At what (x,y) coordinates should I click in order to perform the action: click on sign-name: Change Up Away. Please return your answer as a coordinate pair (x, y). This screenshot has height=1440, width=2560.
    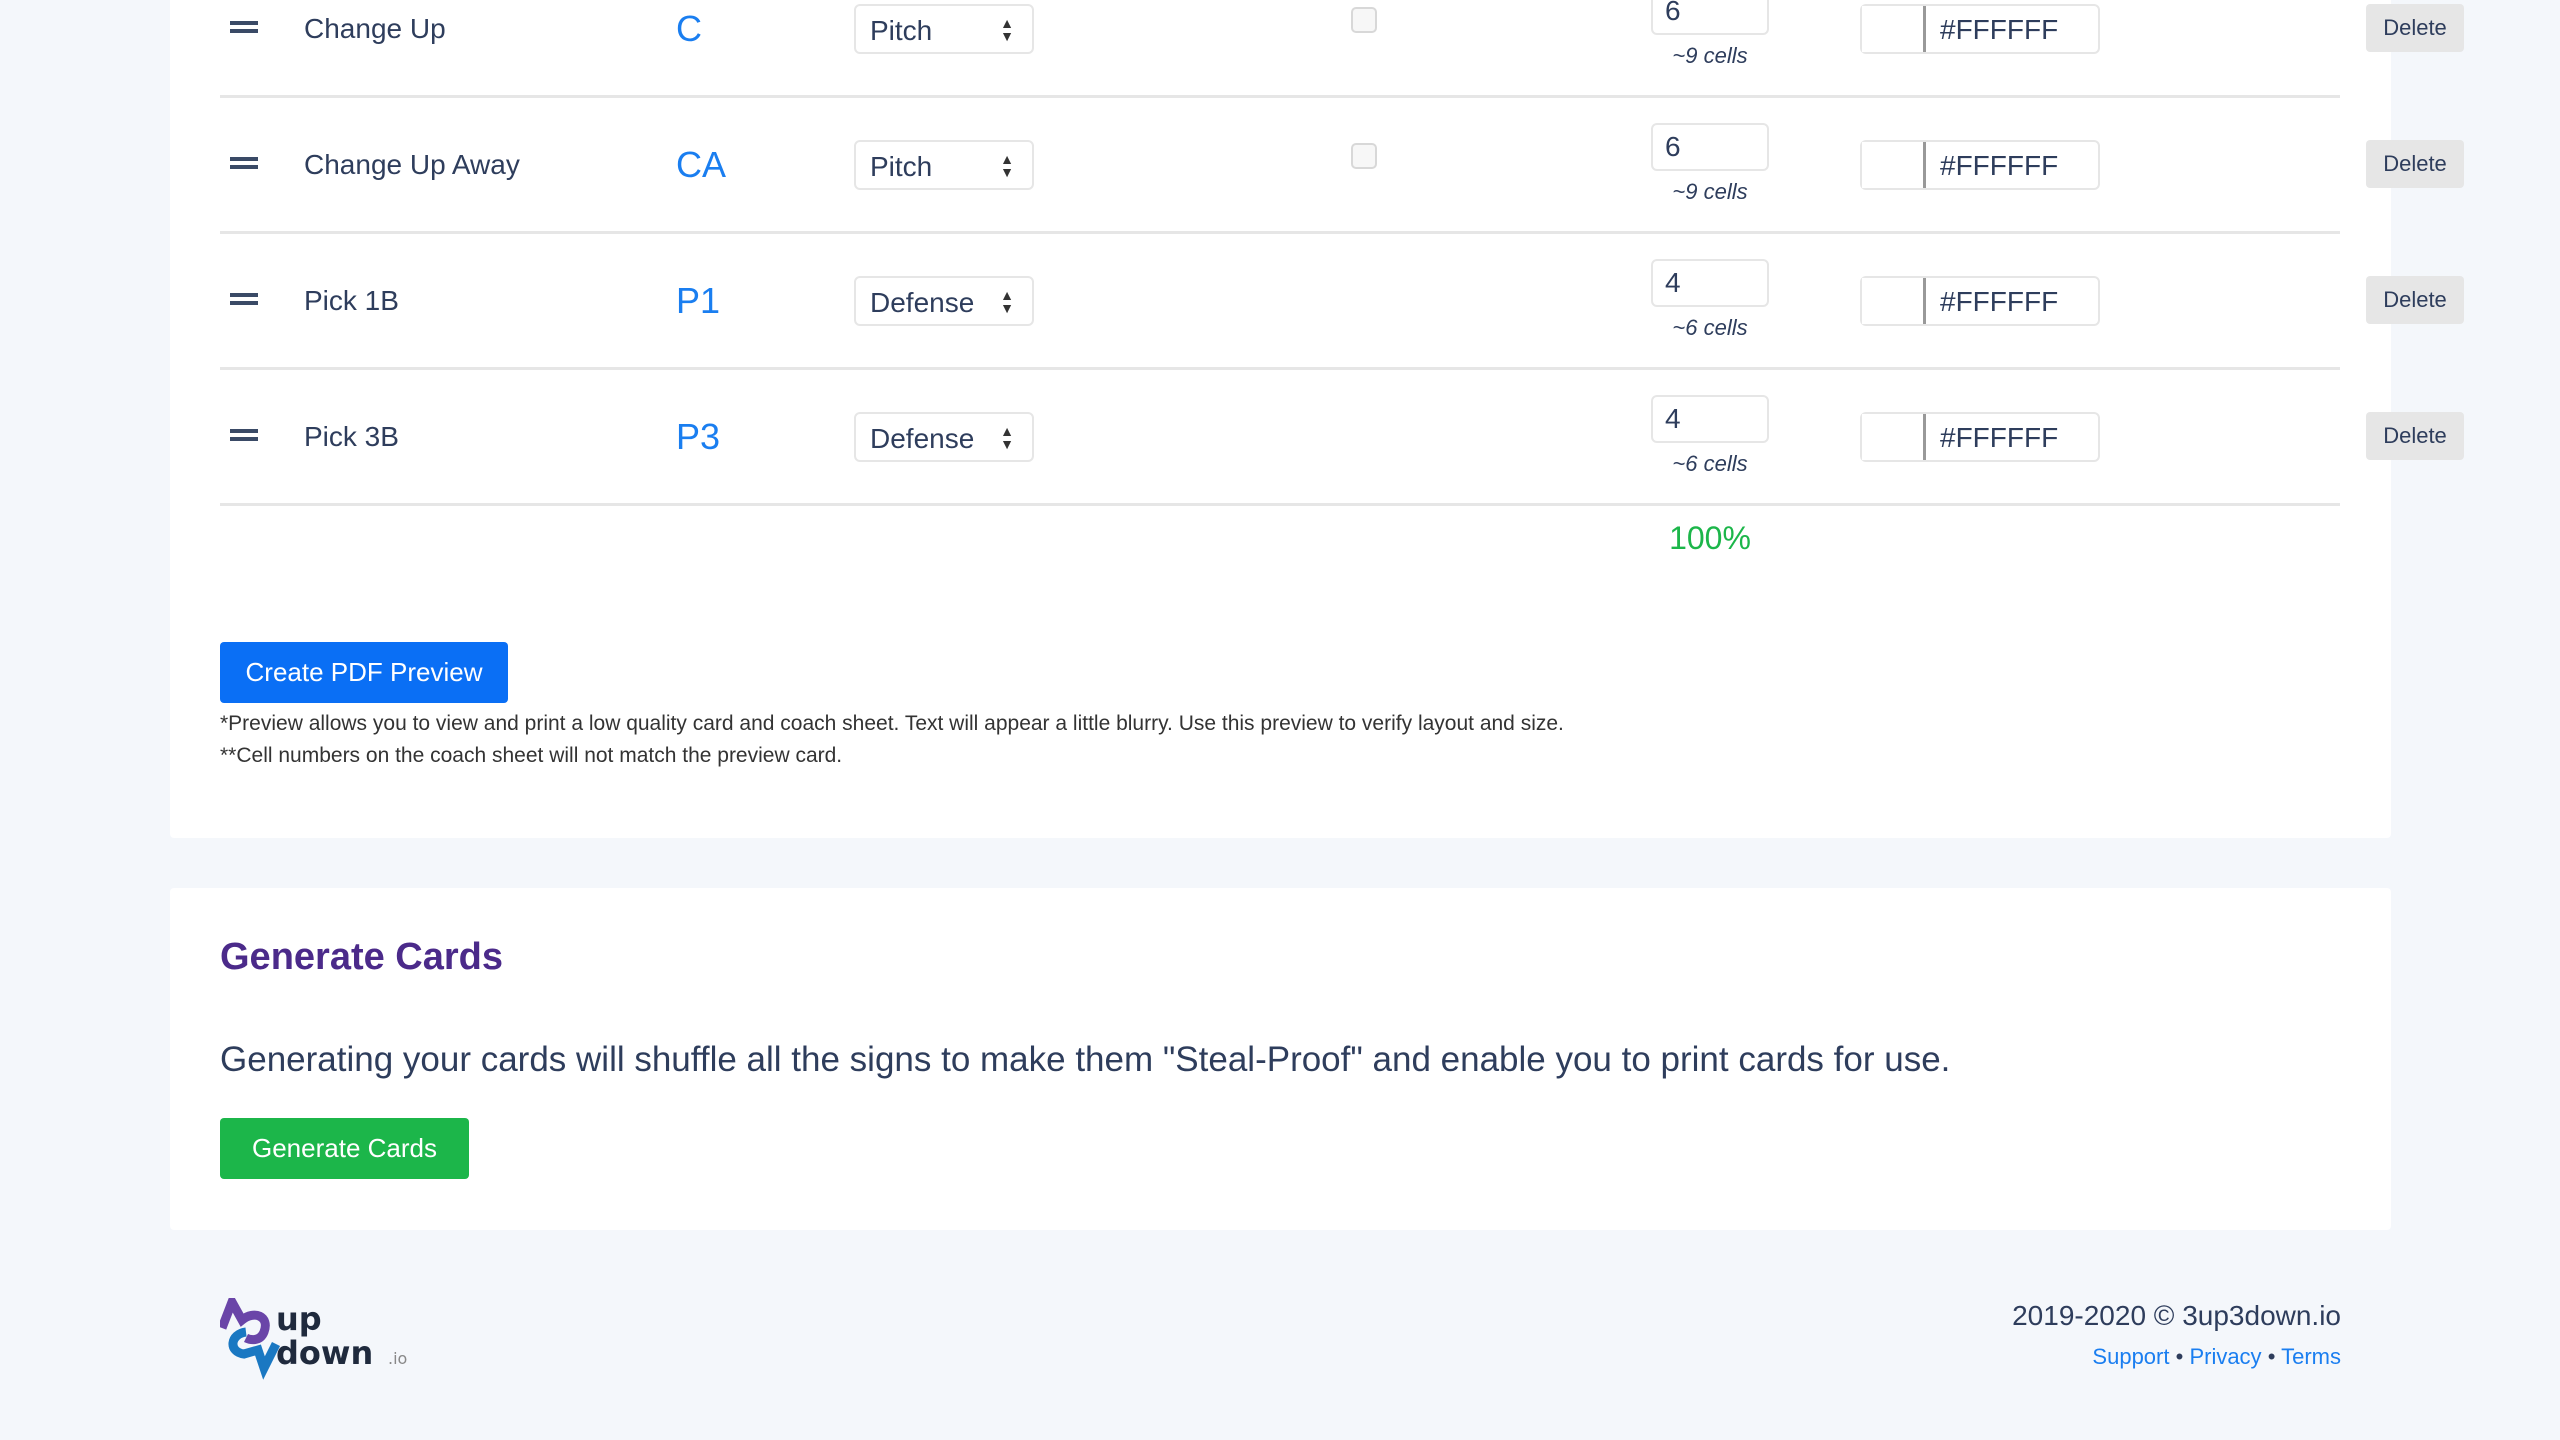
    Looking at the image, I should click on (412, 164).